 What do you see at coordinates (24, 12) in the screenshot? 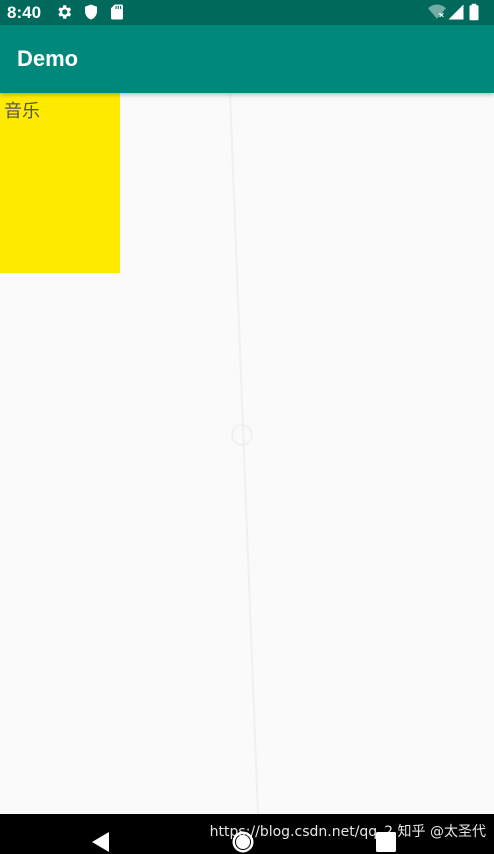
I see `status-time: 8:40` at bounding box center [24, 12].